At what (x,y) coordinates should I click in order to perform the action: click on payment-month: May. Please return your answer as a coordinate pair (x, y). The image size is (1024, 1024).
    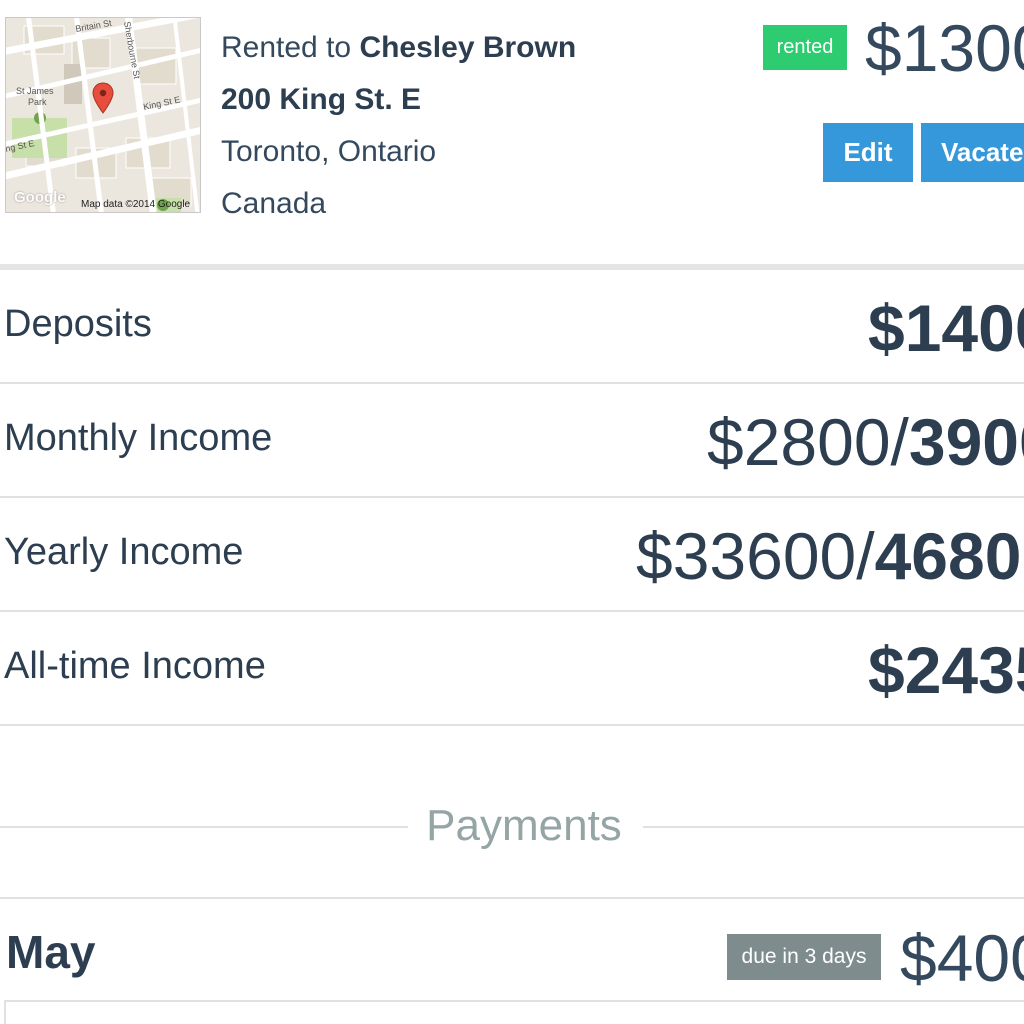
    Looking at the image, I should click on (51, 952).